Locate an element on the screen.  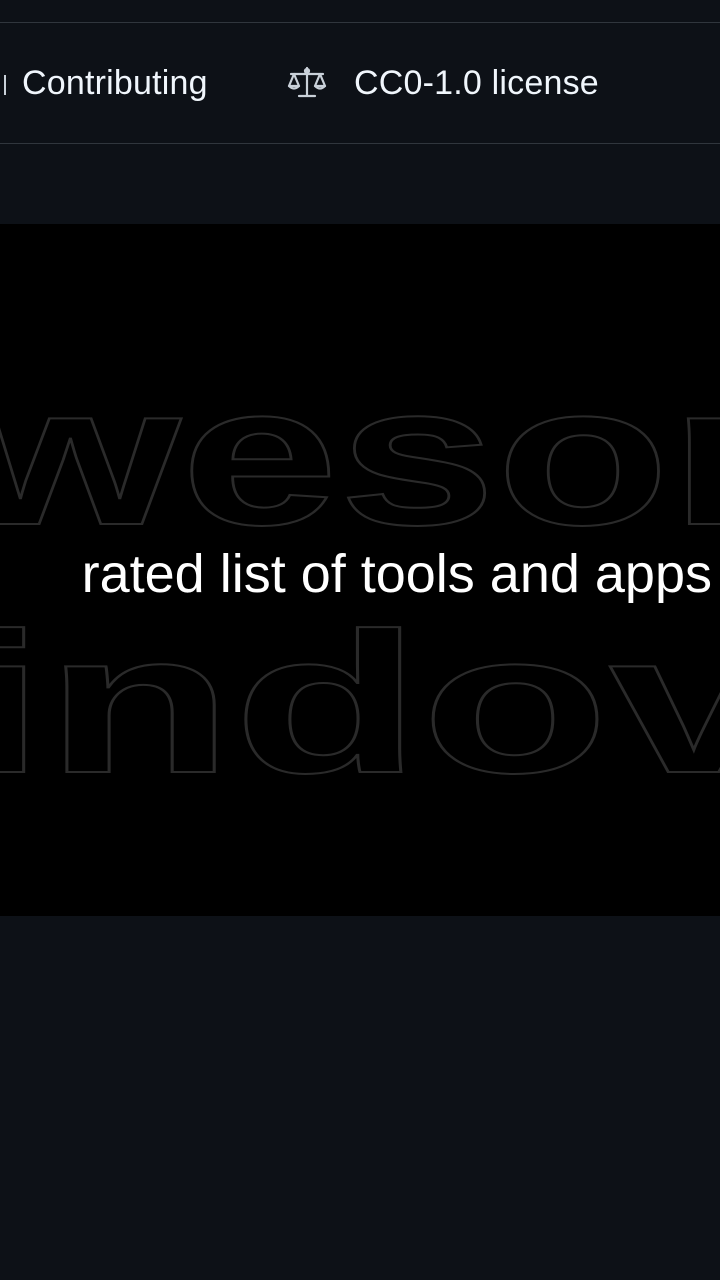
tab-license: CC0-1.0 license is located at coordinates (442, 83).